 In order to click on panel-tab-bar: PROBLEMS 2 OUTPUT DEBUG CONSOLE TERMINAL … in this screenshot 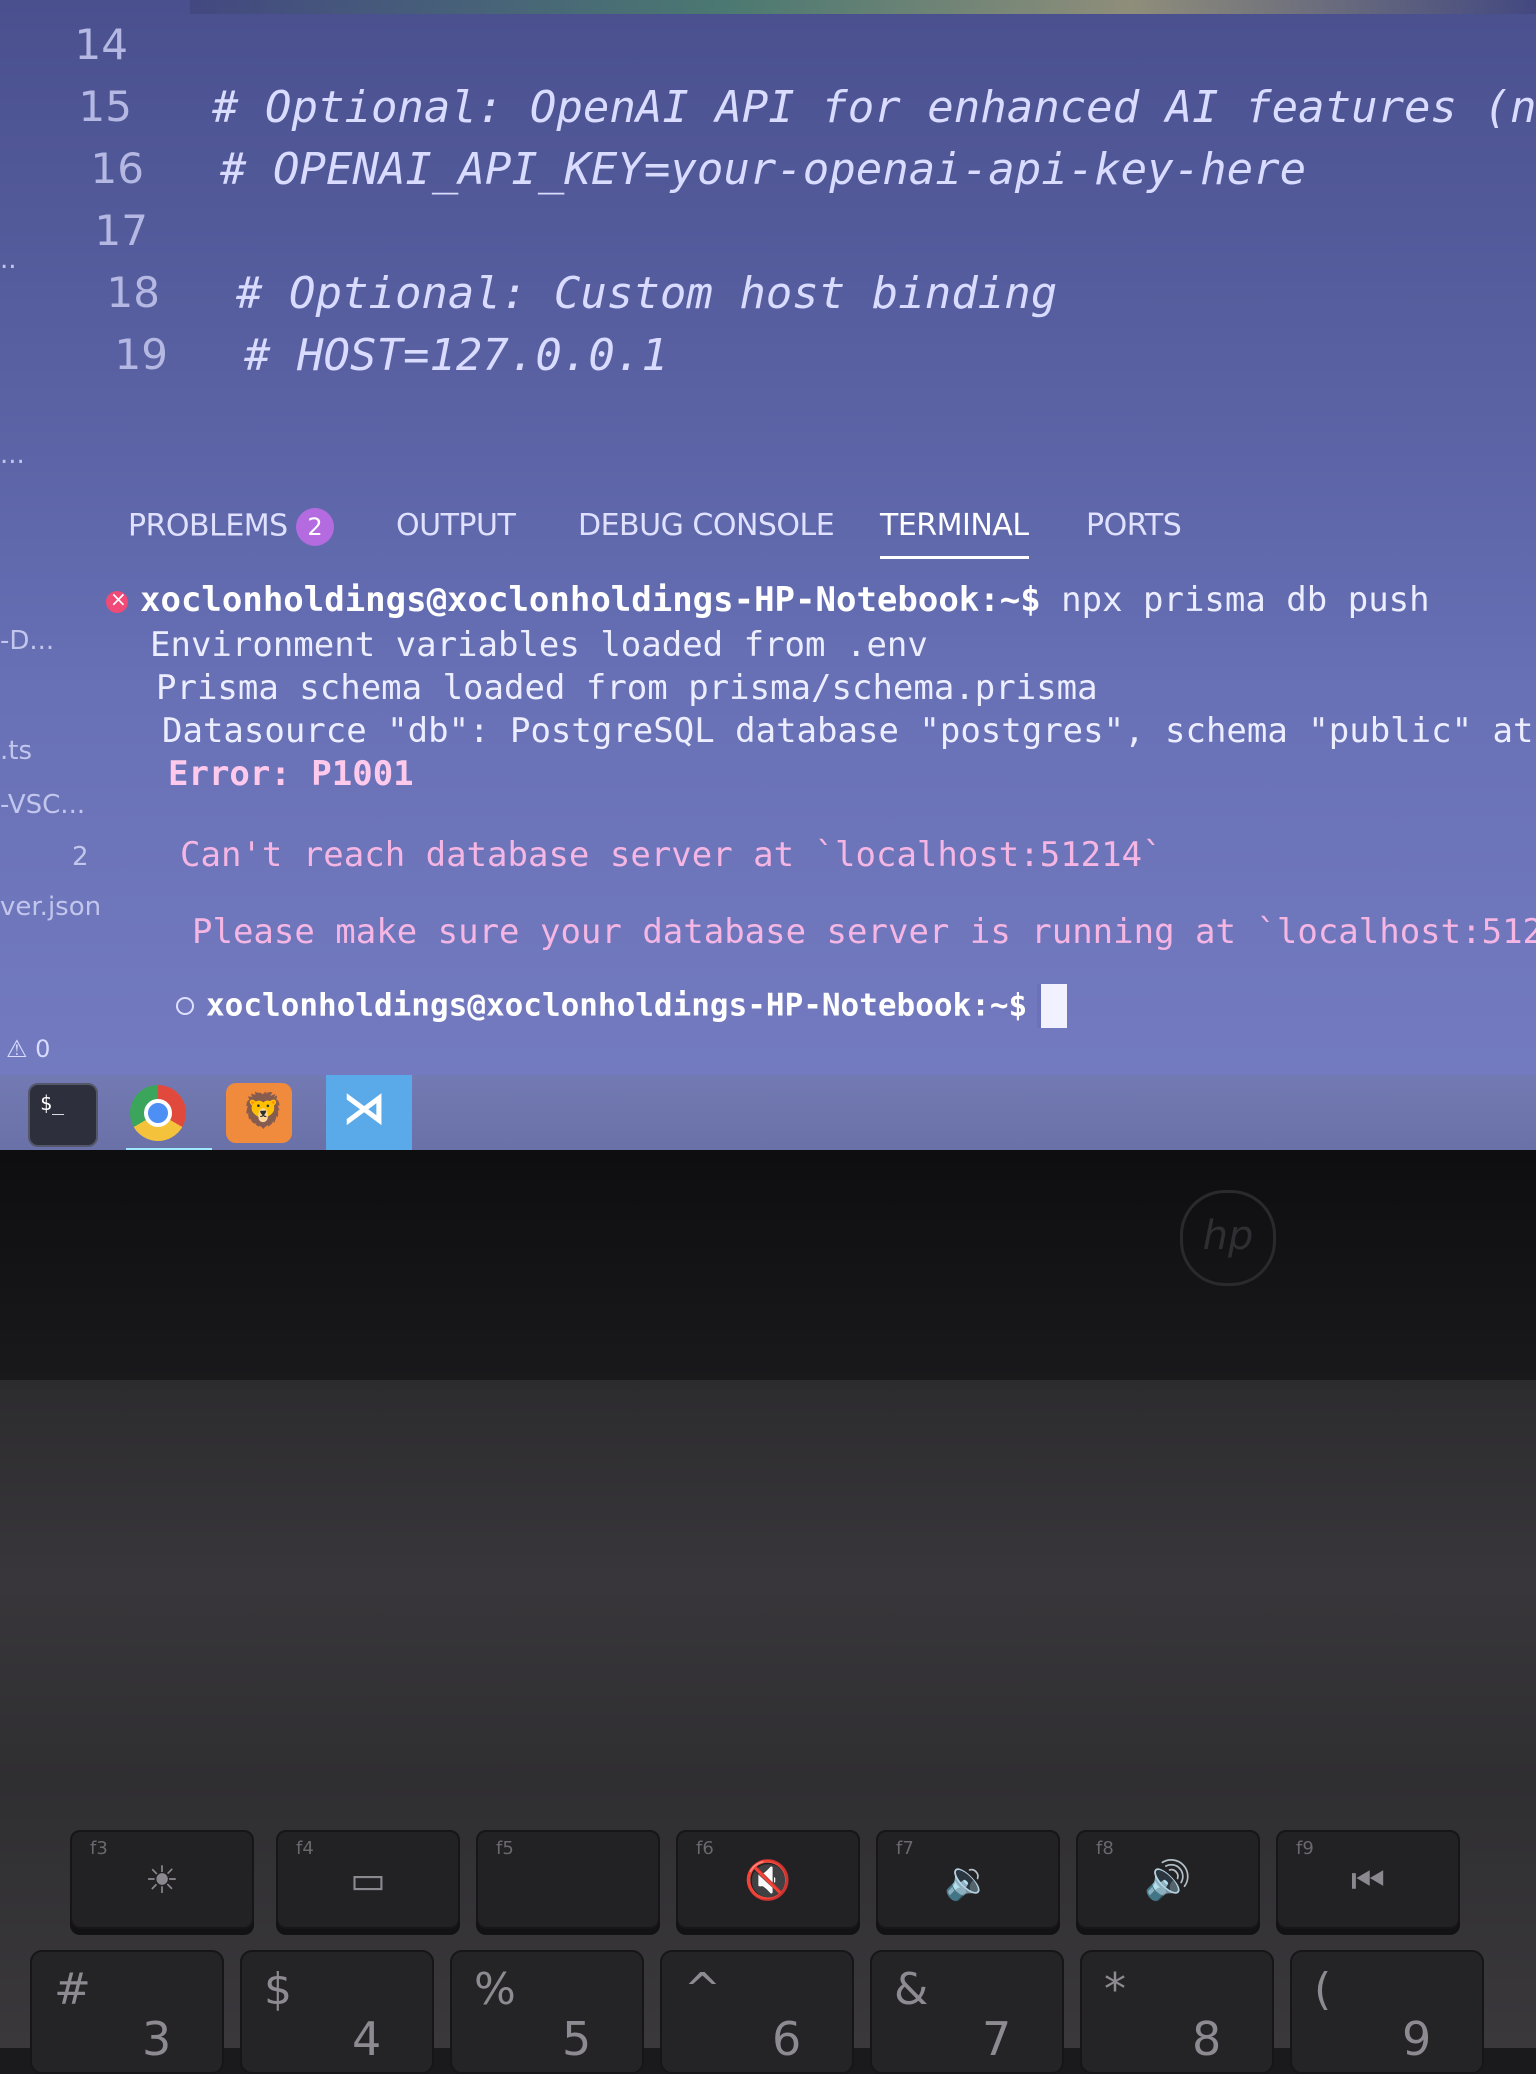, I will do `click(678, 533)`.